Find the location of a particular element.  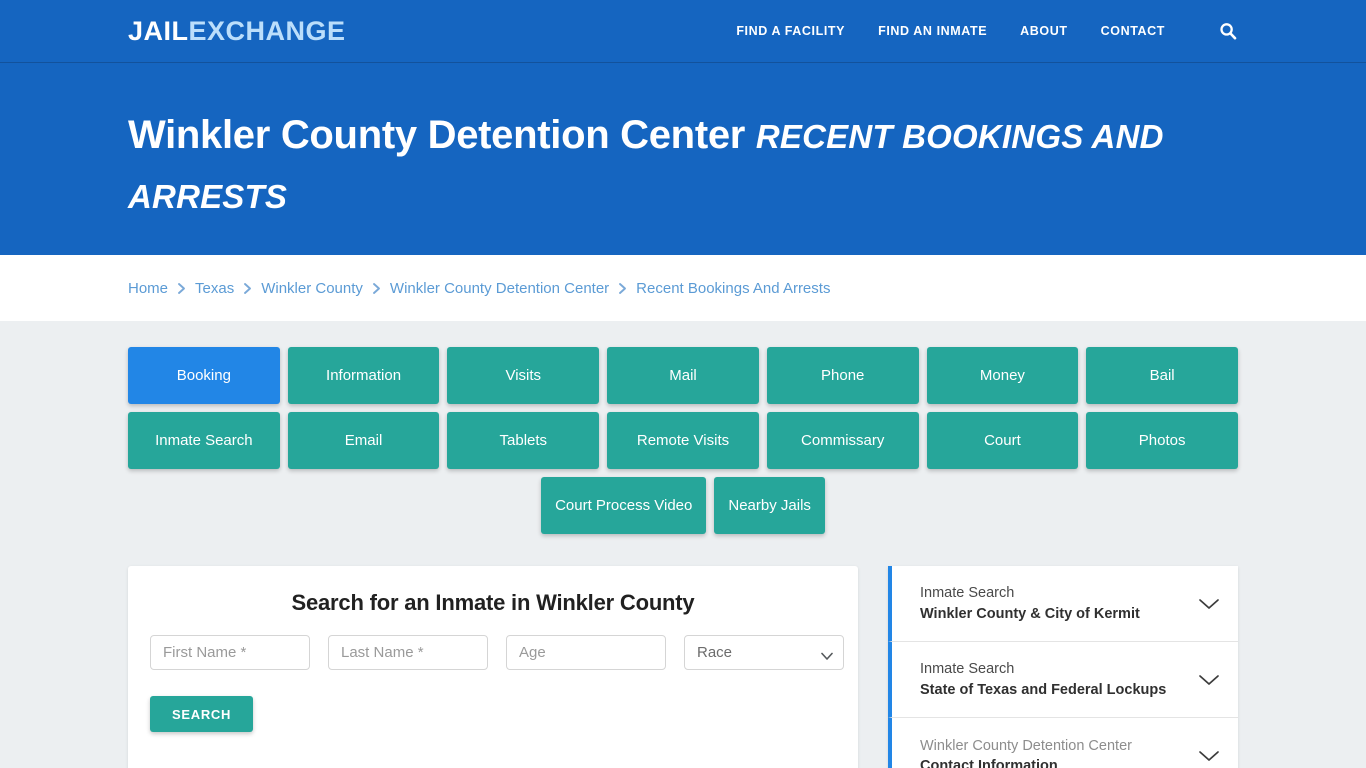

search-icon is located at coordinates (1228, 31).